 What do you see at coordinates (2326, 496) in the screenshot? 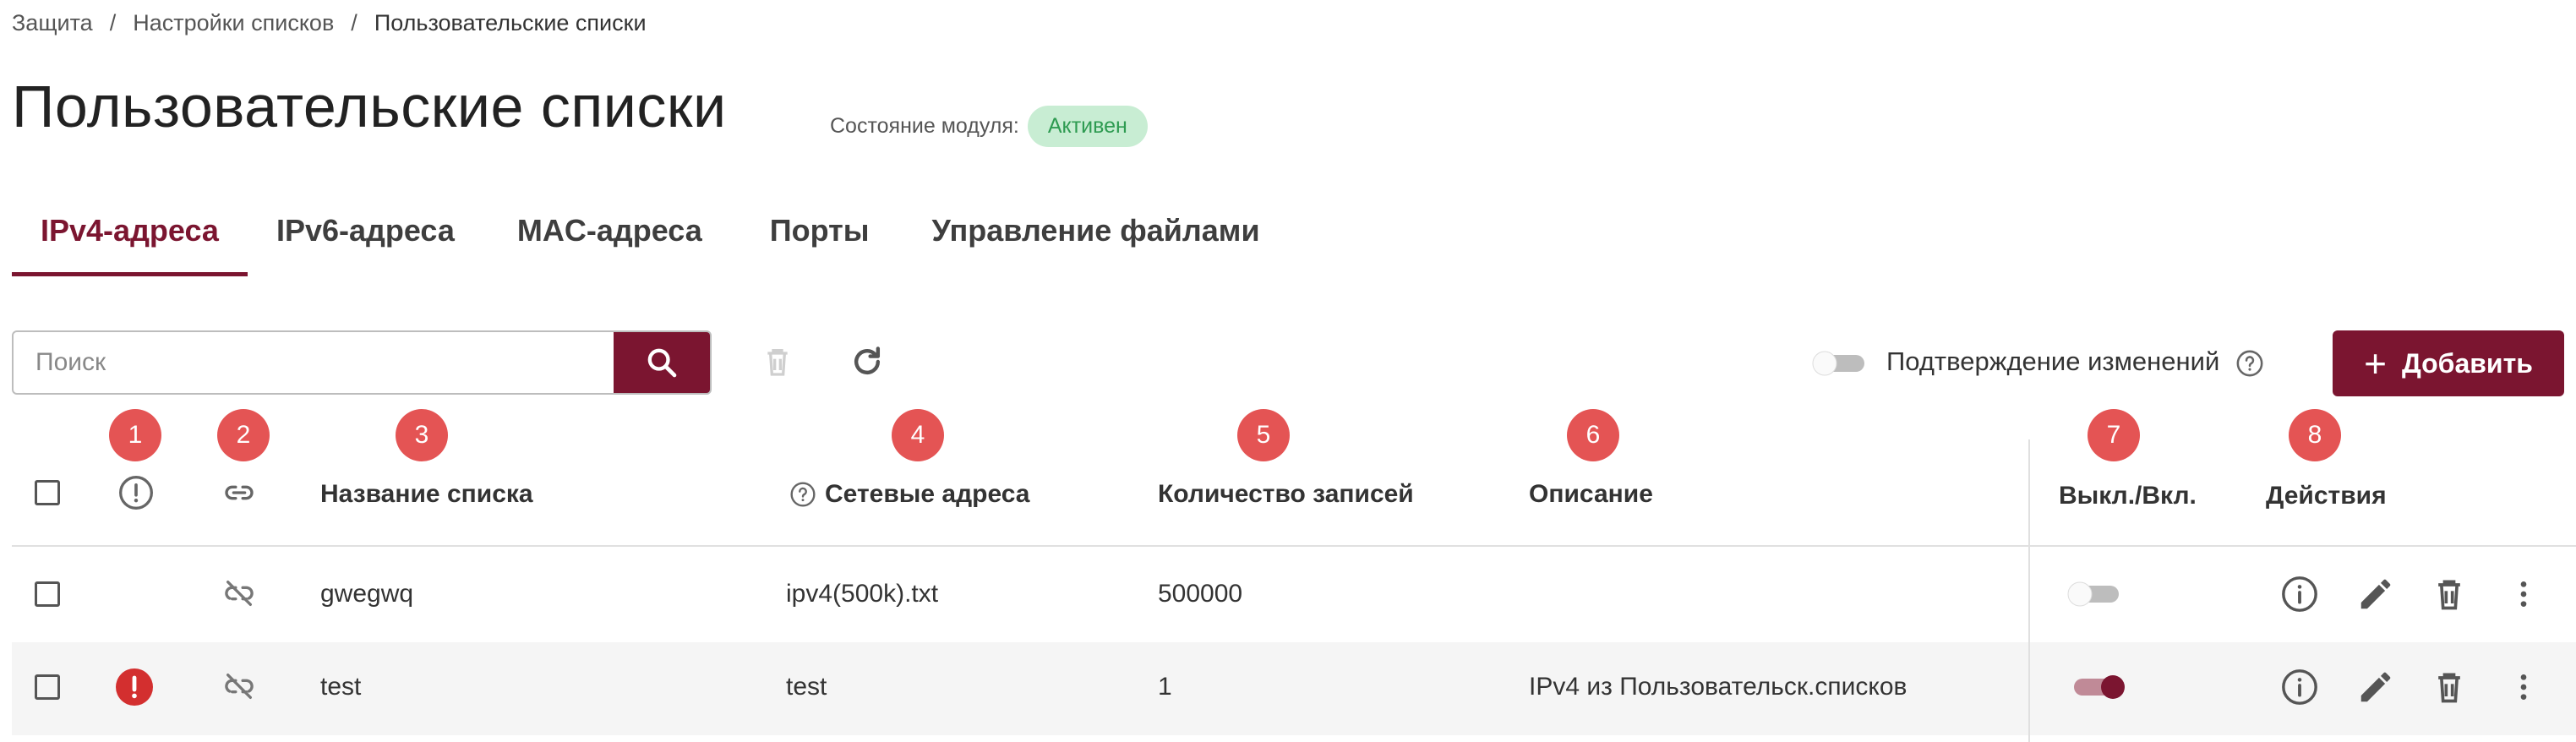
I see `column-header-actions: Действия` at bounding box center [2326, 496].